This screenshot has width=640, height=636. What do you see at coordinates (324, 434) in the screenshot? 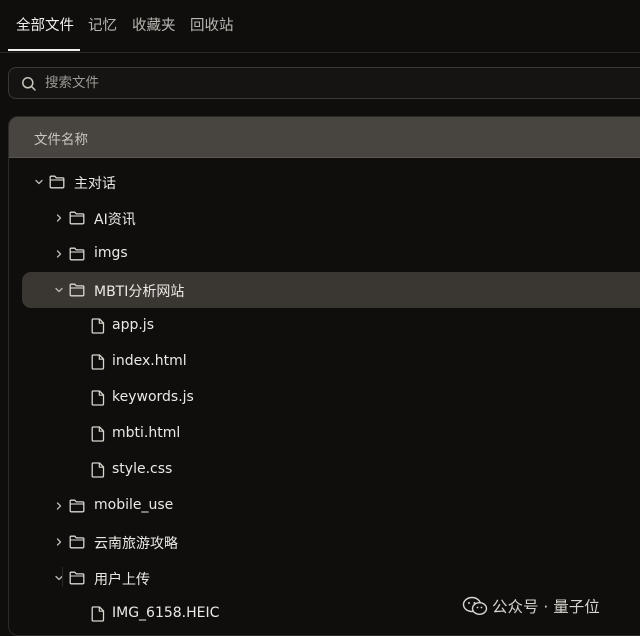
I see `file-row: mbti.html` at bounding box center [324, 434].